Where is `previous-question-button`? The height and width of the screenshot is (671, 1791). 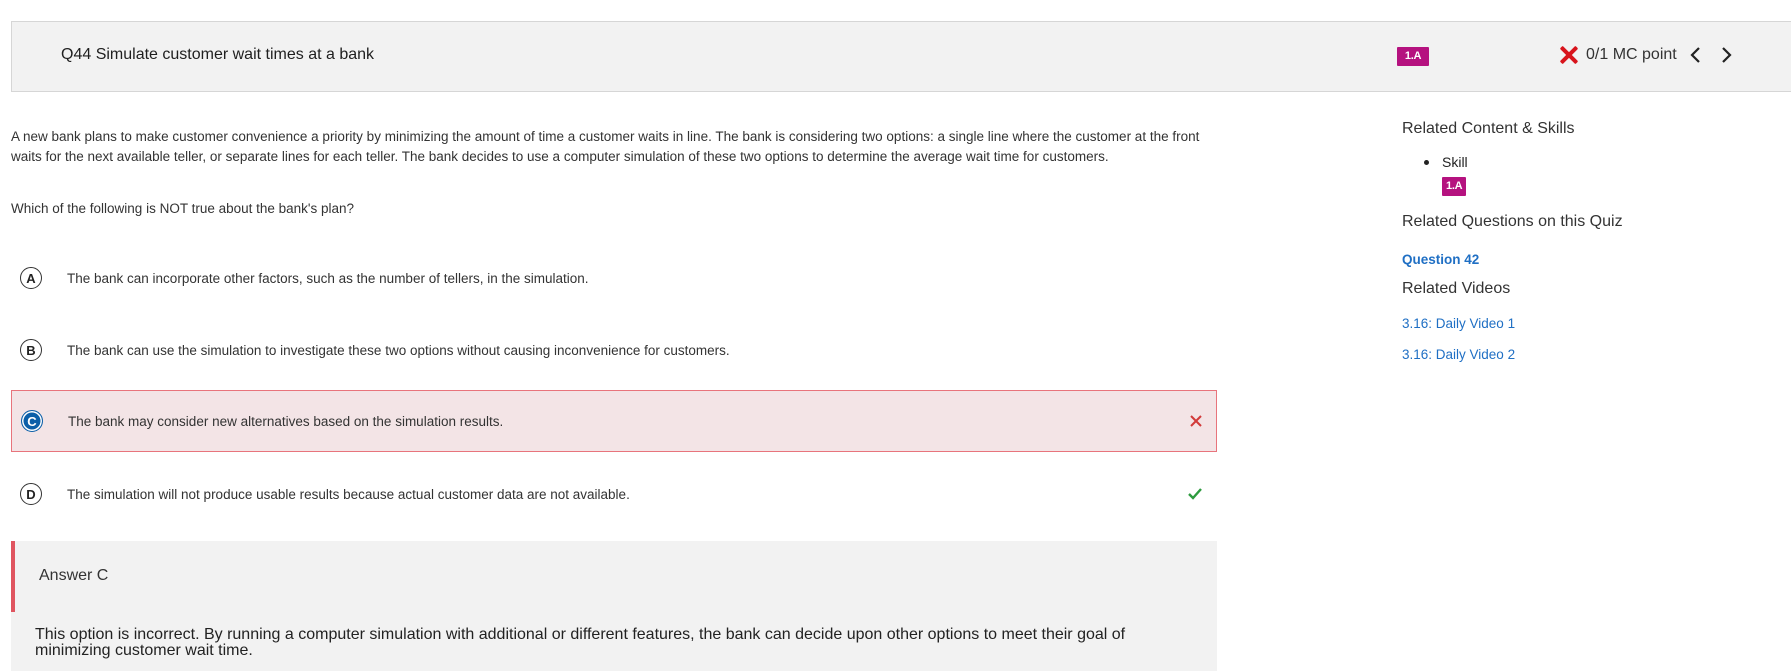 previous-question-button is located at coordinates (1696, 55).